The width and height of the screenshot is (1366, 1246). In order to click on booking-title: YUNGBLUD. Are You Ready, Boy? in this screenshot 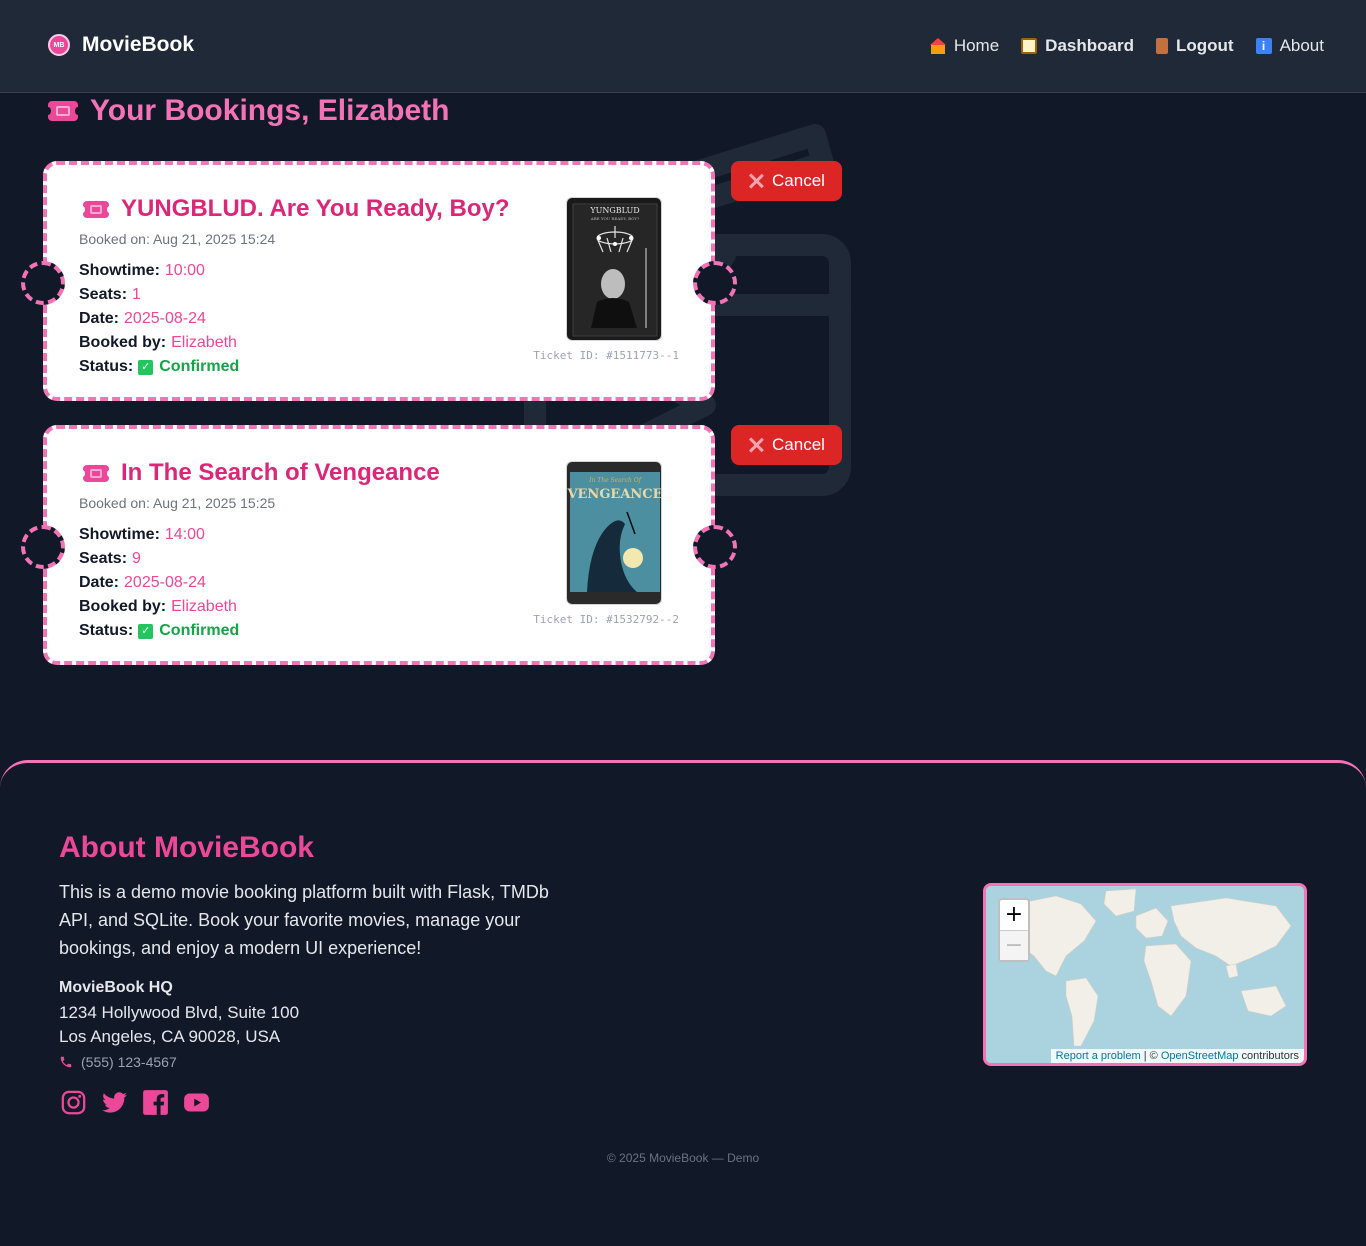, I will do `click(295, 209)`.